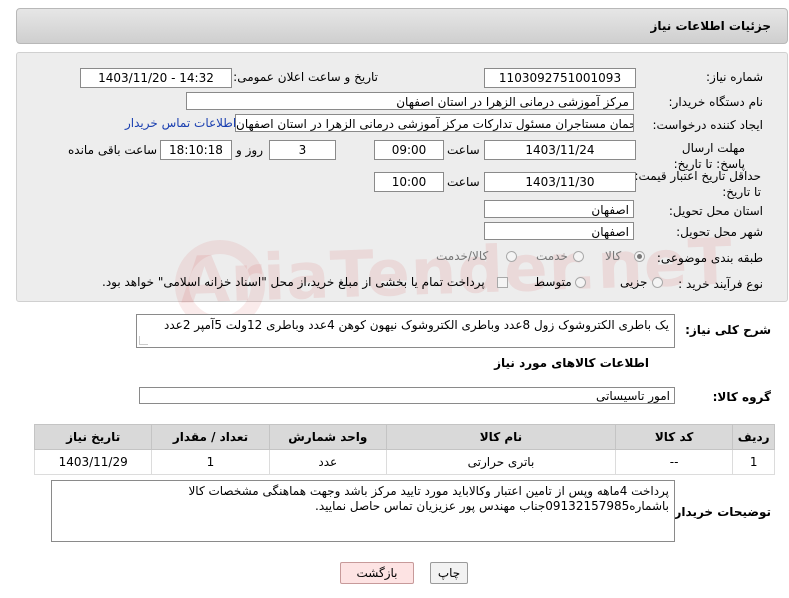 The height and width of the screenshot is (598, 789). What do you see at coordinates (559, 231) in the screenshot?
I see `city-field: اصفهان` at bounding box center [559, 231].